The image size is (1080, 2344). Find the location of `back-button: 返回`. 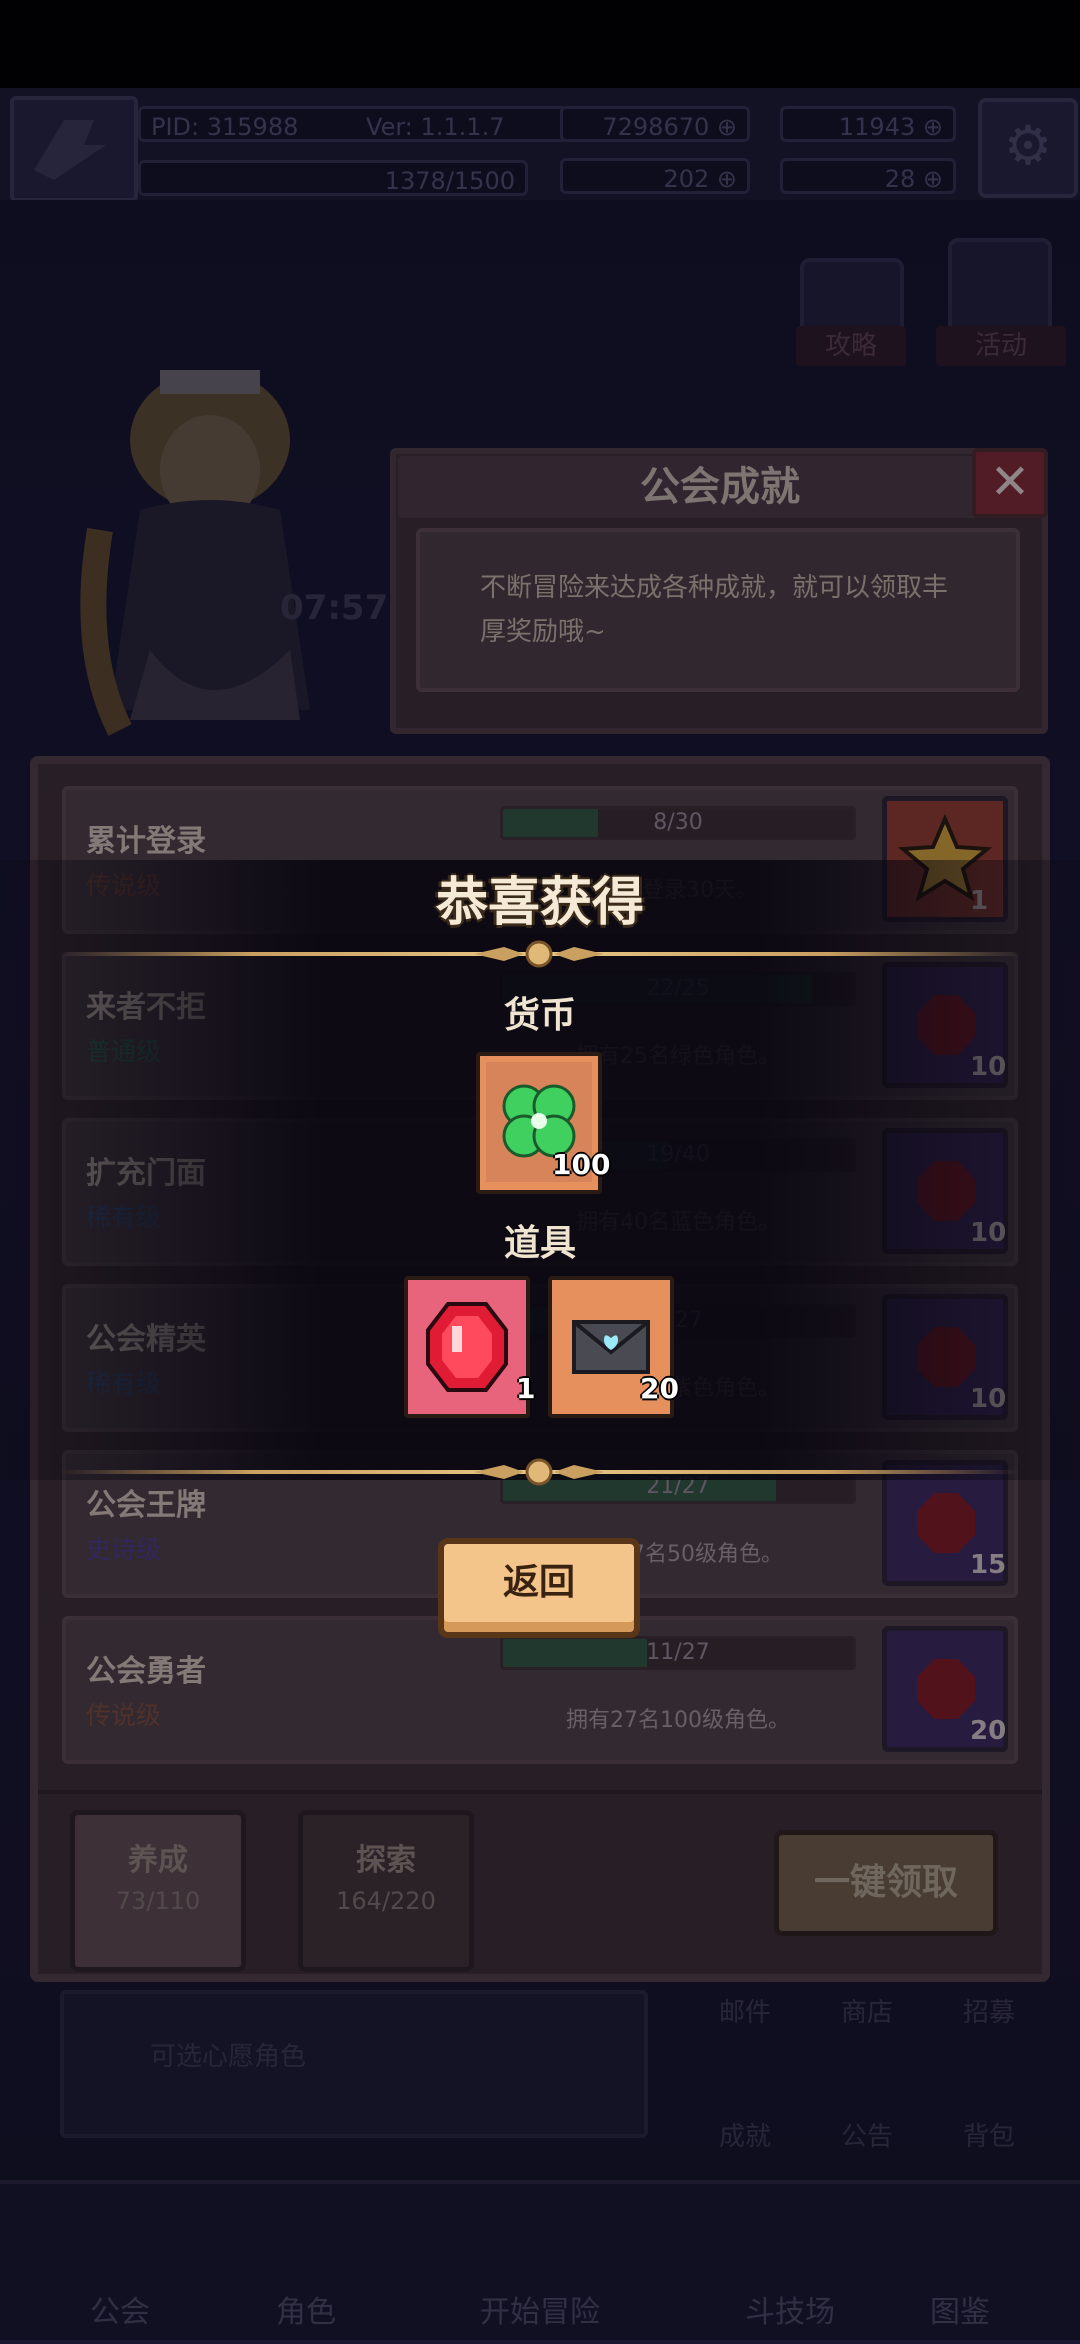

back-button: 返回 is located at coordinates (539, 1588).